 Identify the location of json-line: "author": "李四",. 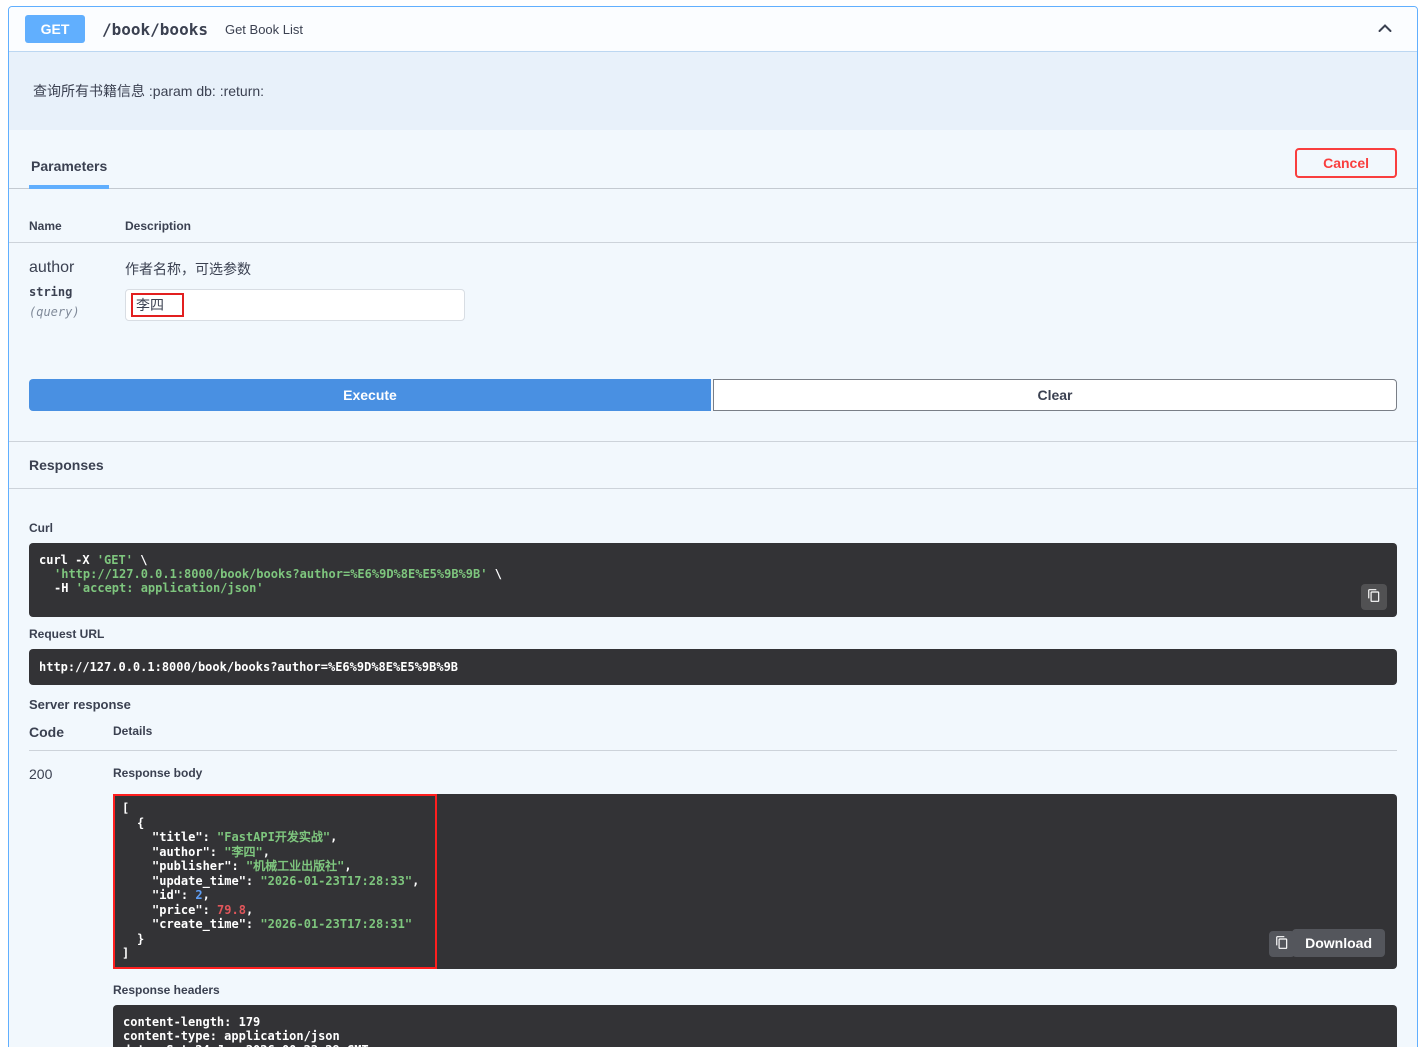
(211, 851).